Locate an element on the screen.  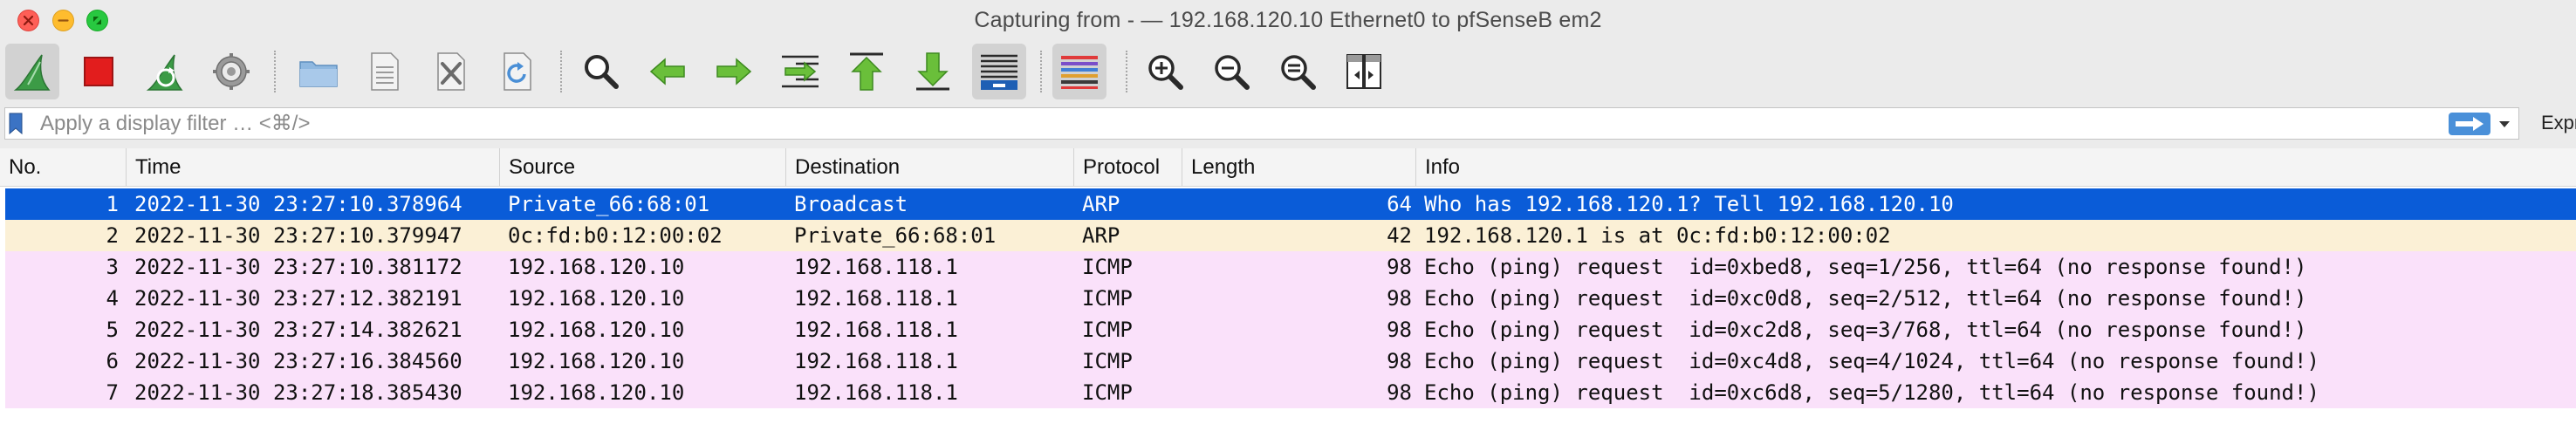
find-packet-button is located at coordinates (601, 71).